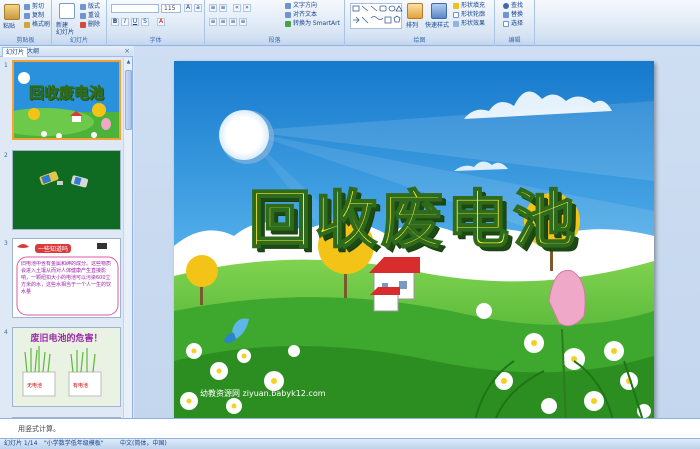 This screenshot has height=449, width=700. What do you see at coordinates (94, 24) in the screenshot?
I see `delete-label: 删除` at bounding box center [94, 24].